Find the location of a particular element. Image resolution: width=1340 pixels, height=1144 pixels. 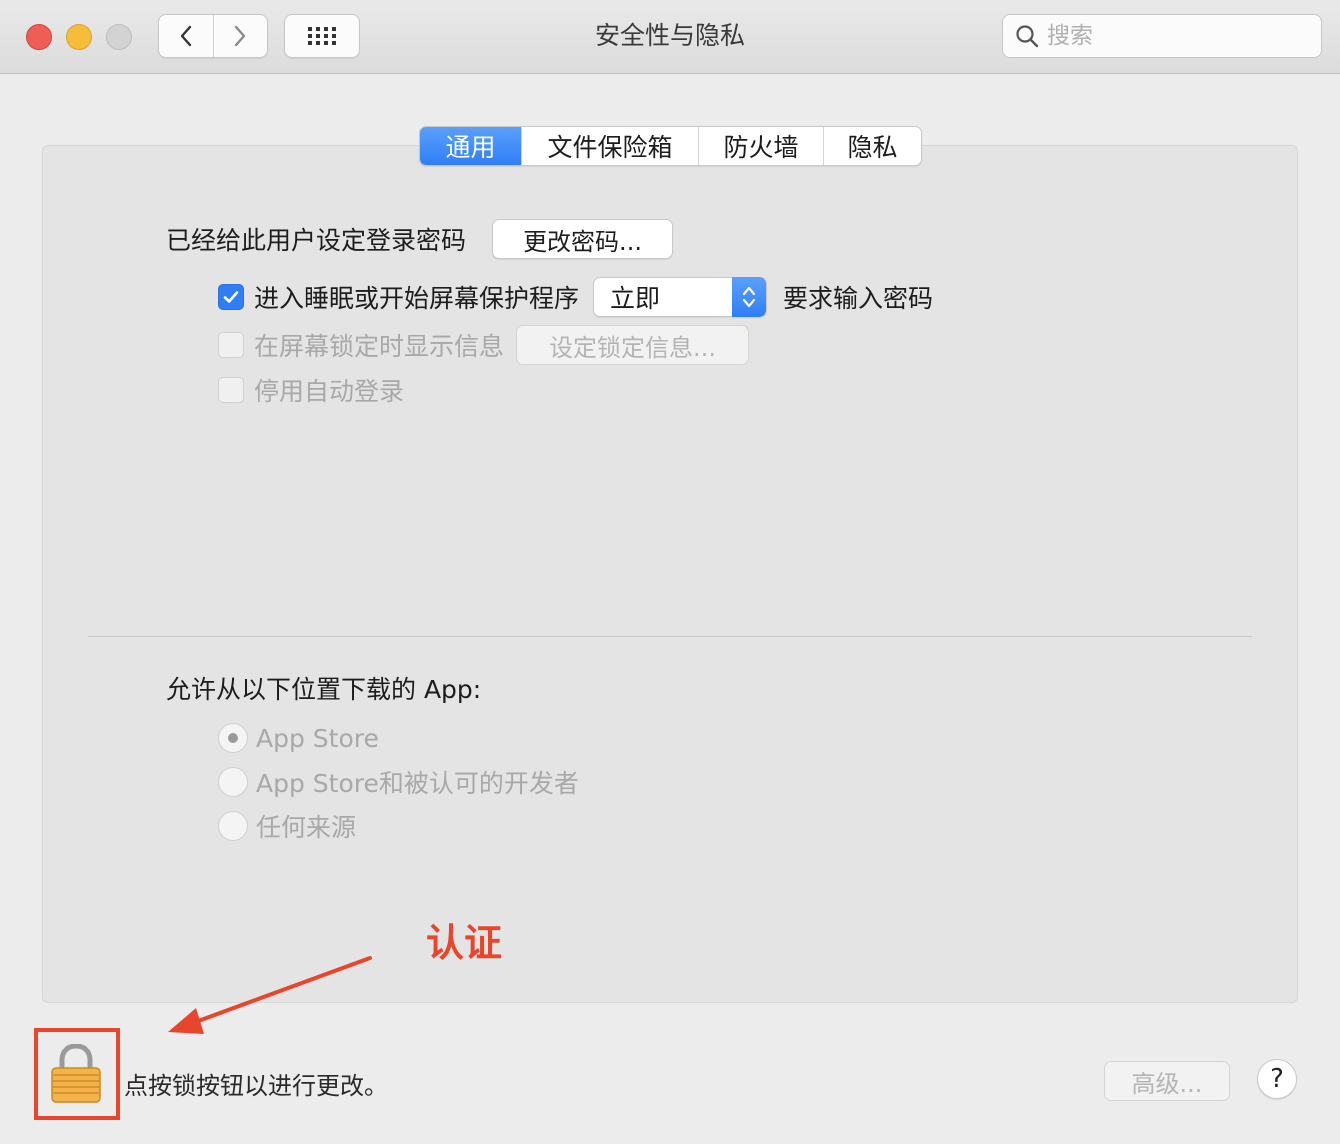

search-icon is located at coordinates (1027, 36).